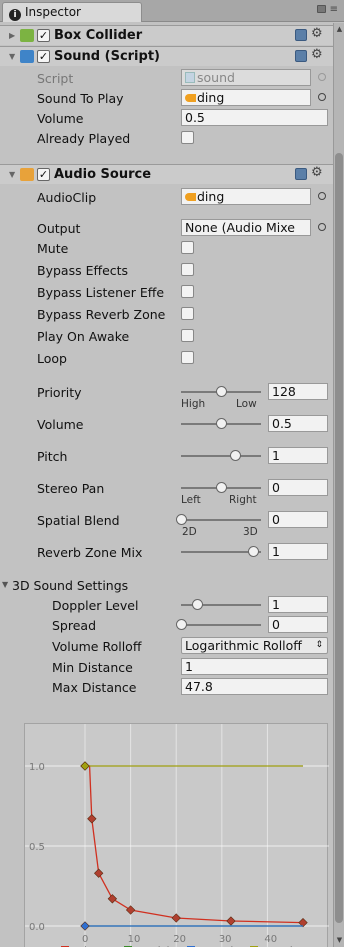 This screenshot has height=947, width=344. I want to click on spread-slider-handle, so click(181, 624).